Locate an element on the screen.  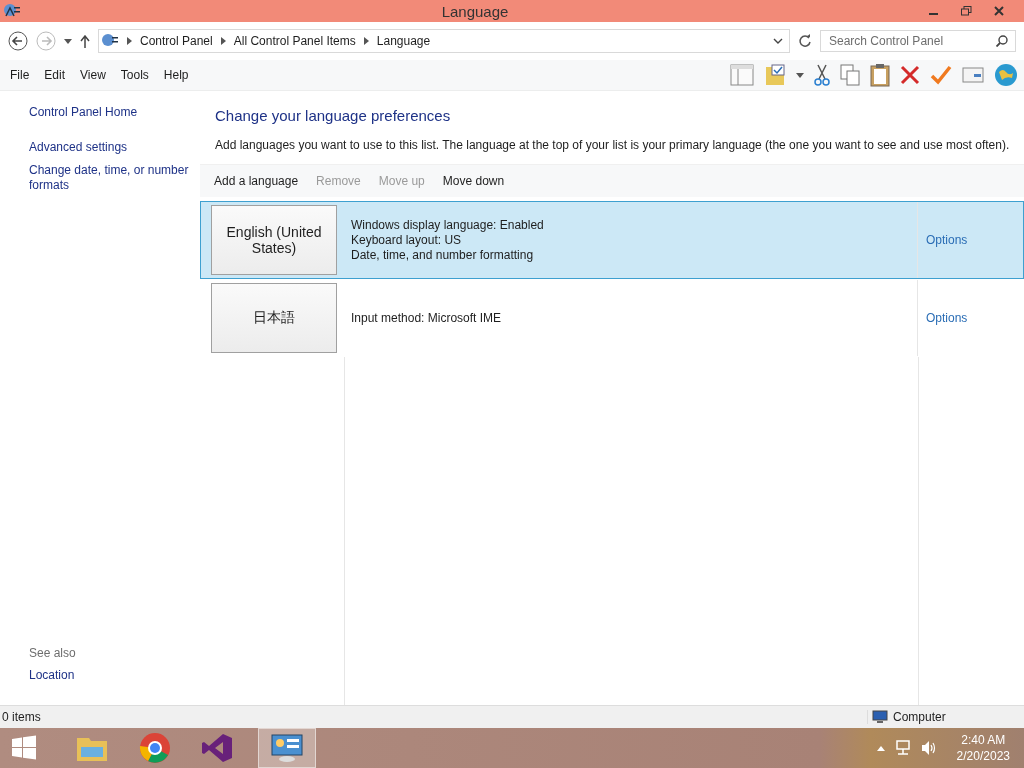
menu-item: Tools is located at coordinates (134, 75).